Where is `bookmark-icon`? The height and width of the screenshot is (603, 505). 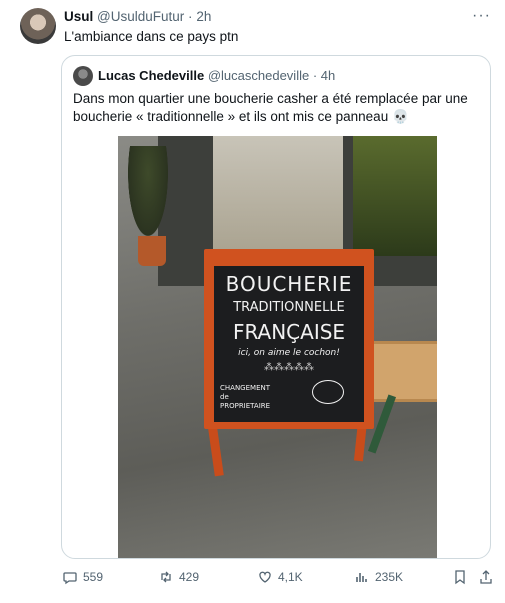 bookmark-icon is located at coordinates (460, 577).